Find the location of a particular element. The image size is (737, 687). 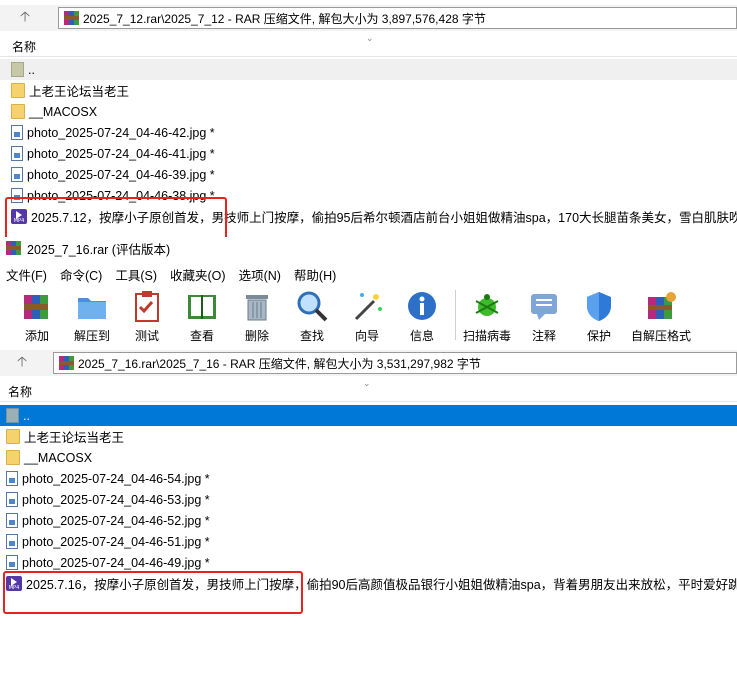

toolbar-button-7: 信息 is located at coordinates (422, 316).